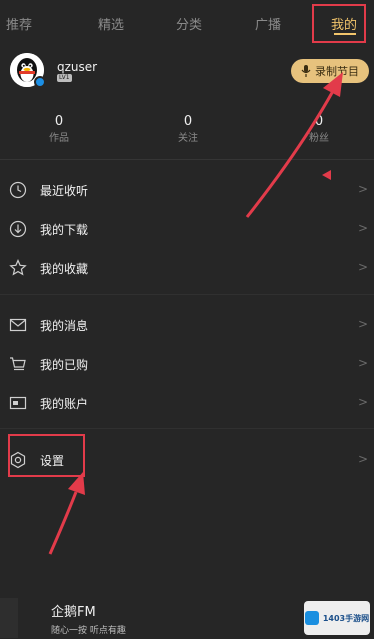  What do you see at coordinates (319, 130) in the screenshot?
I see `stat-fans: 0 粉丝` at bounding box center [319, 130].